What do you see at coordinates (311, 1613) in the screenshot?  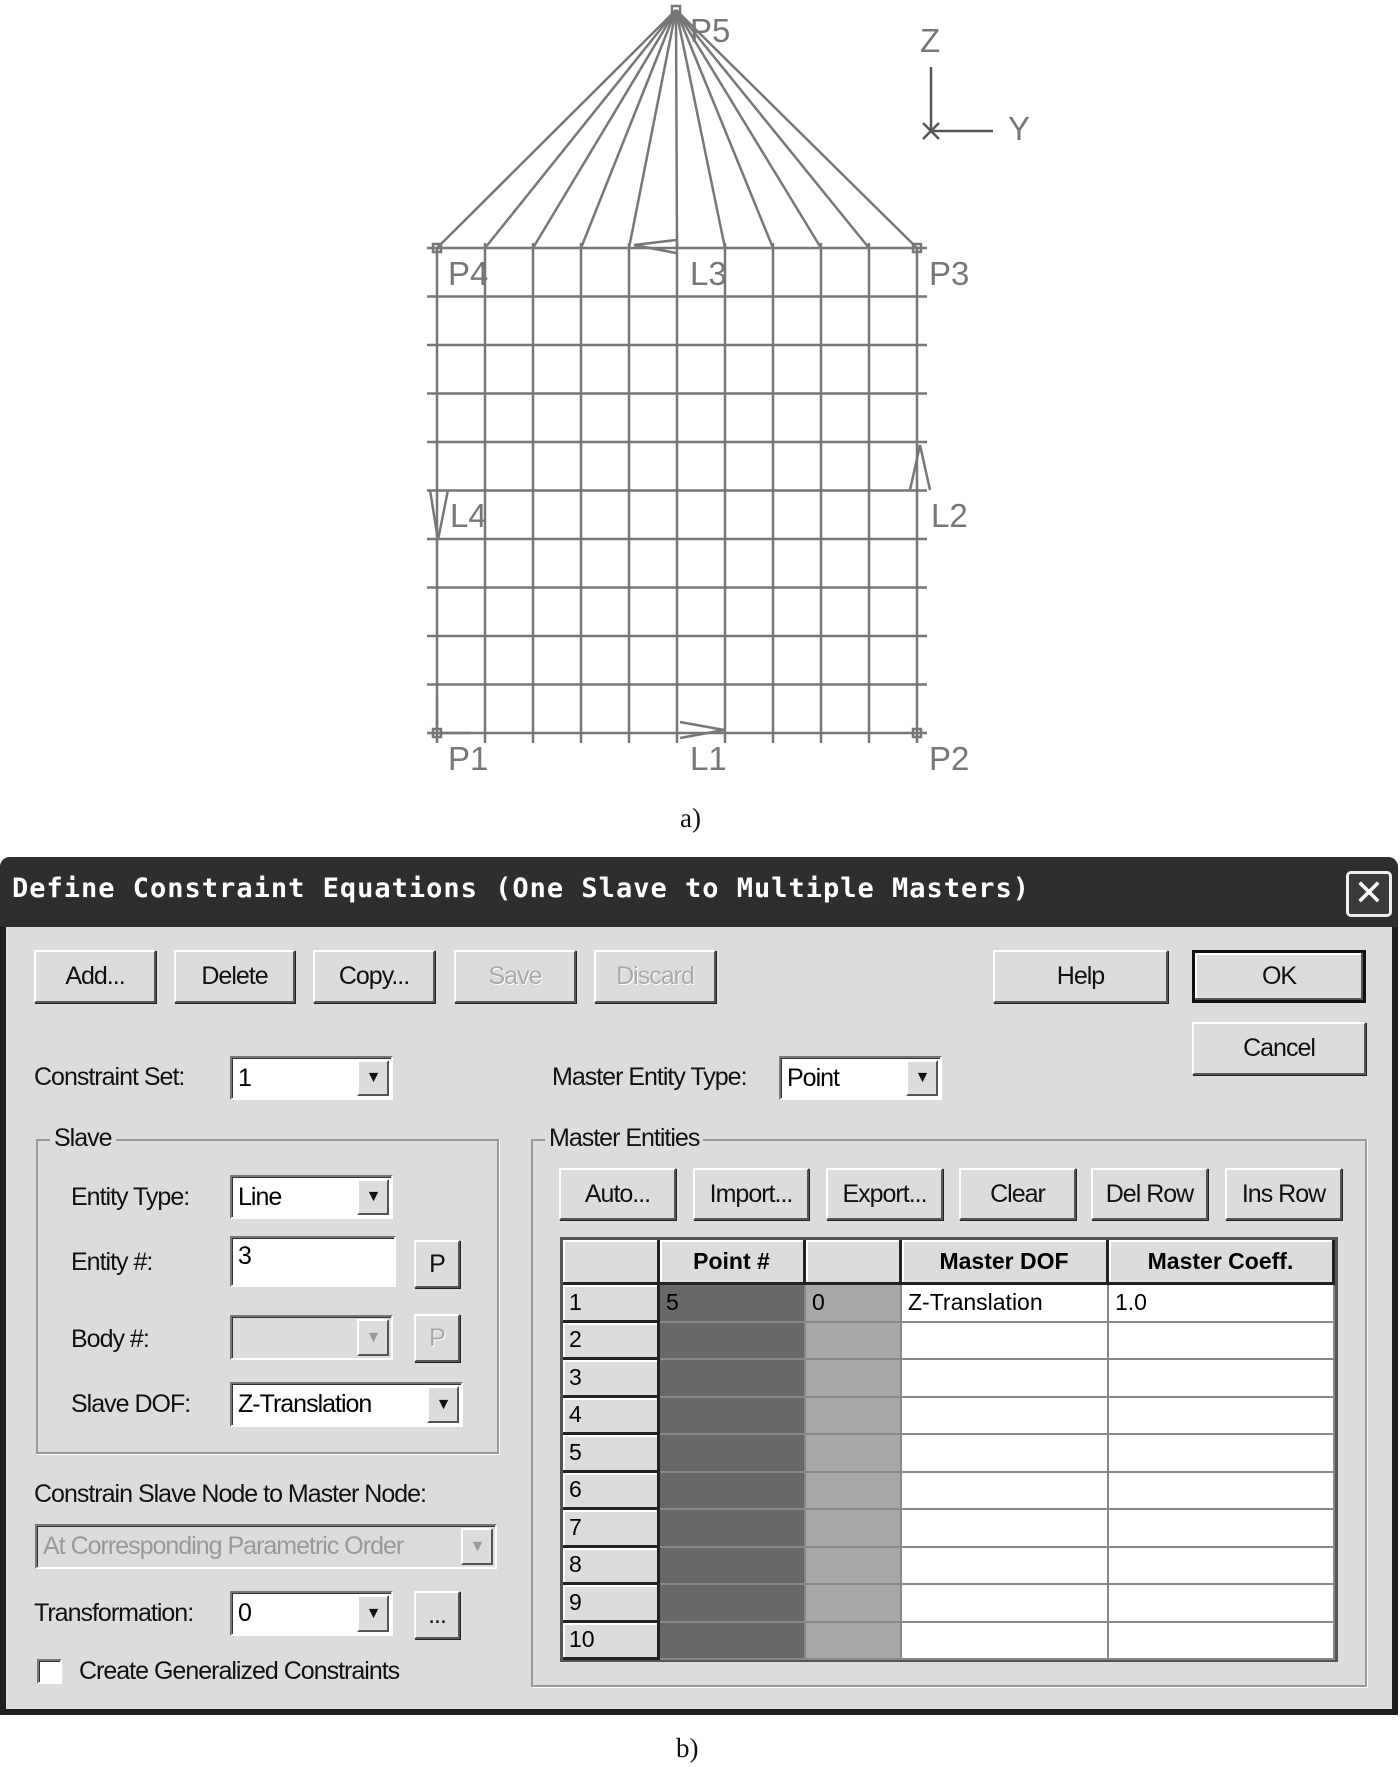 I see `transformation-select: 0 ▼` at bounding box center [311, 1613].